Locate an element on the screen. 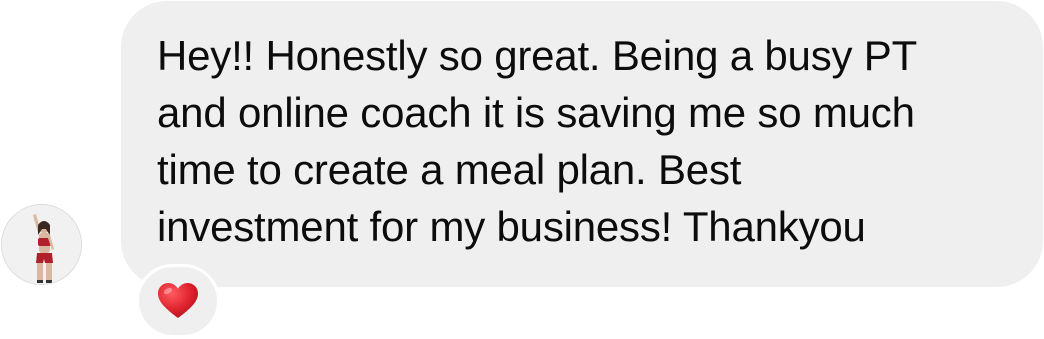  message-text-line: investment for my business! Thankyou is located at coordinates (511, 226).